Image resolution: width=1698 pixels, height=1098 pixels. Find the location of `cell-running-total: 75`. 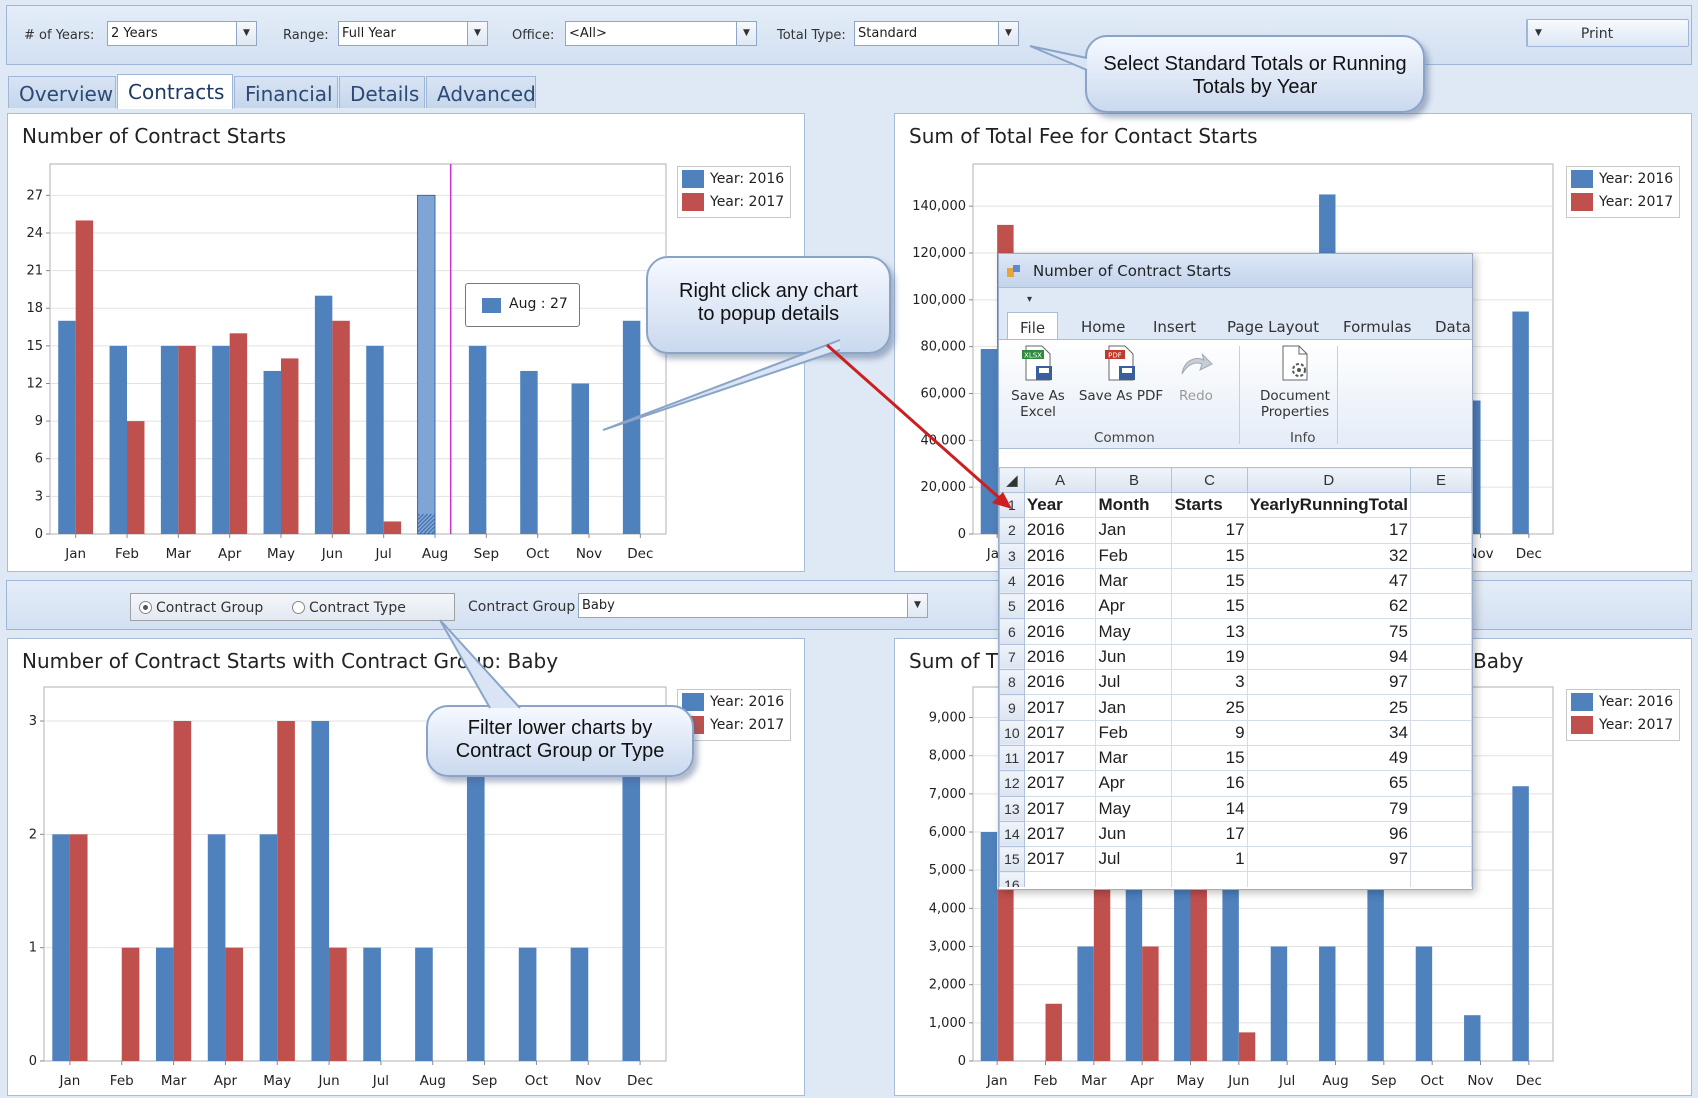

cell-running-total: 75 is located at coordinates (1328, 631).